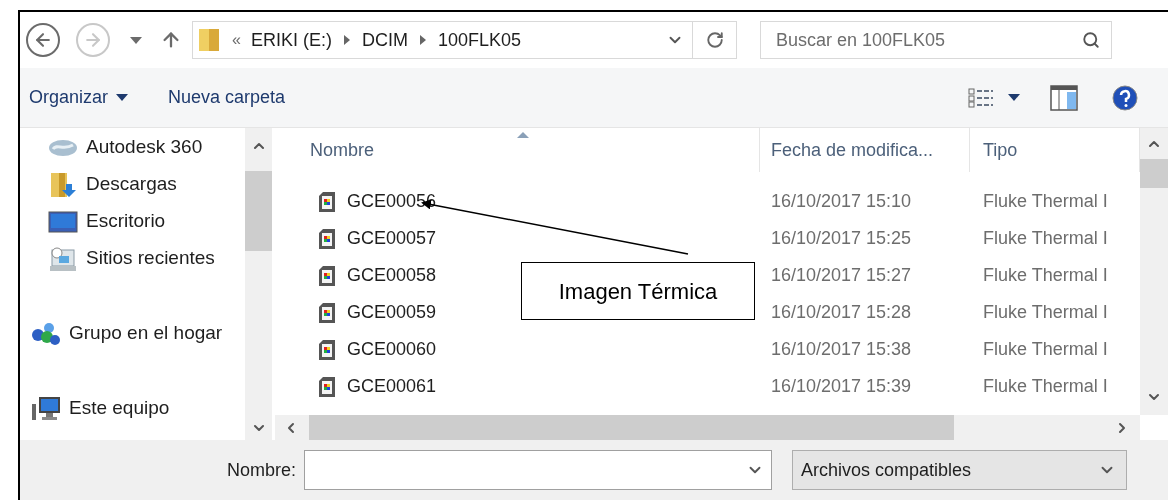 The height and width of the screenshot is (500, 1168). I want to click on breadcrumb-item: DCIM, so click(384, 40).